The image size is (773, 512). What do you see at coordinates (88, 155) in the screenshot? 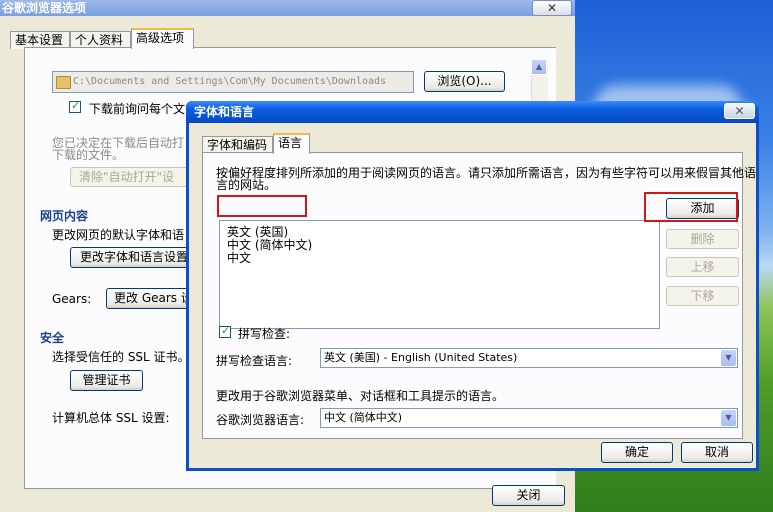
I see `auto-open-text-2: 下载的文件。` at bounding box center [88, 155].